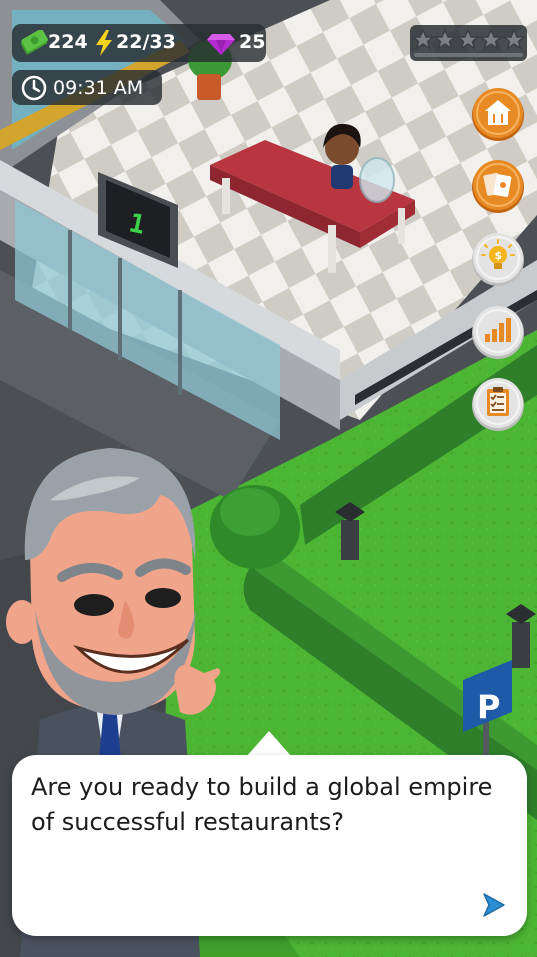 This screenshot has height=957, width=537. What do you see at coordinates (34, 42) in the screenshot?
I see `cash-icon` at bounding box center [34, 42].